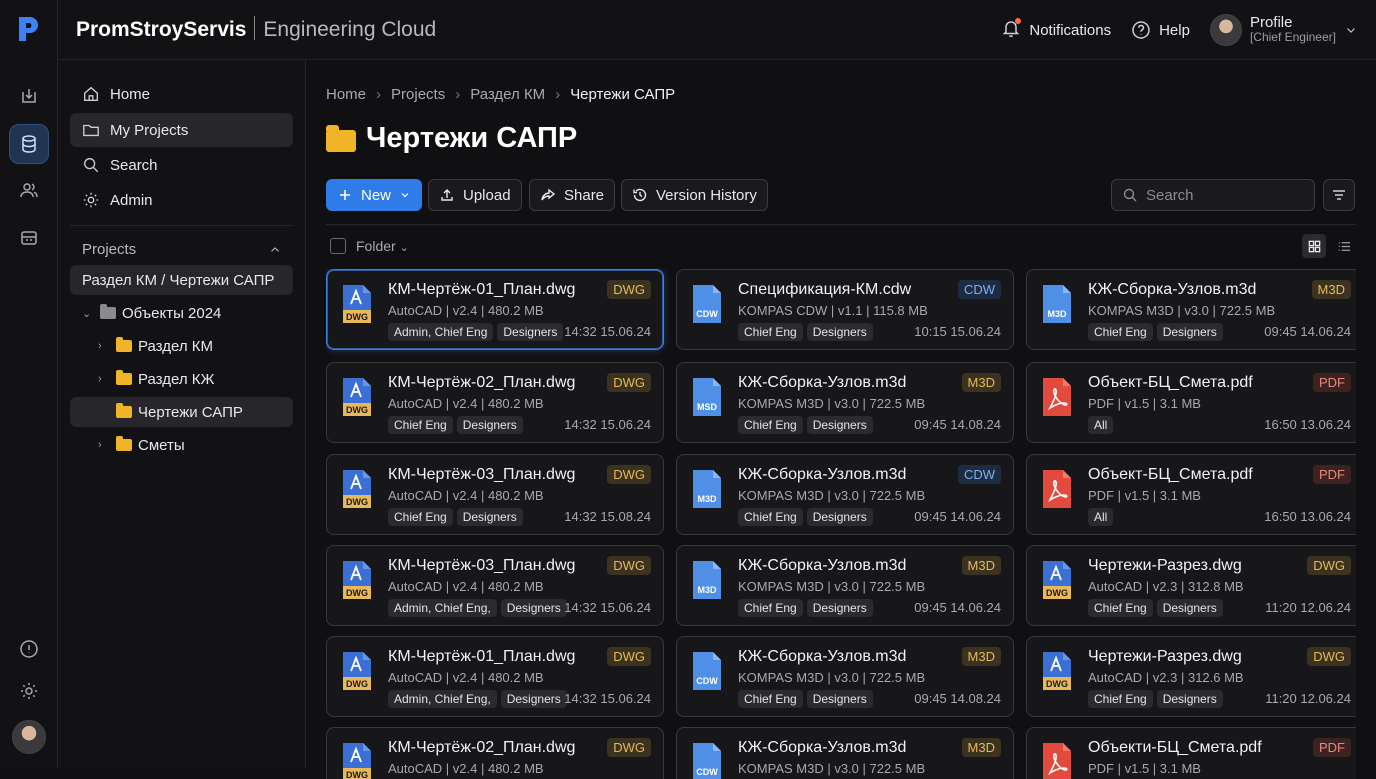 The width and height of the screenshot is (1376, 779). What do you see at coordinates (507, 94) in the screenshot?
I see `breadcrumb-razdel-km: Раздел КМ` at bounding box center [507, 94].